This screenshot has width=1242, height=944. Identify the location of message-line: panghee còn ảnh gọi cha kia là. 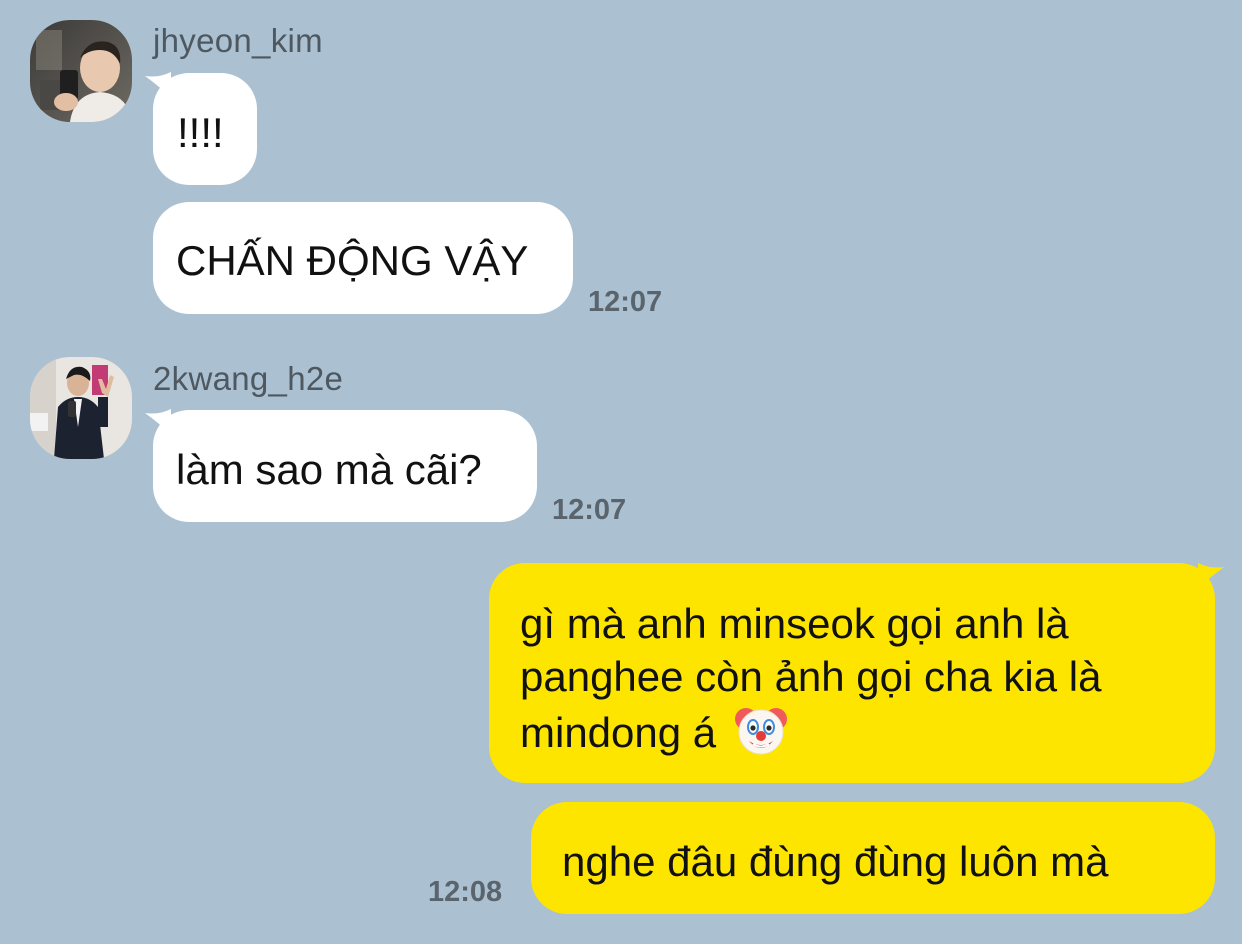
(811, 676).